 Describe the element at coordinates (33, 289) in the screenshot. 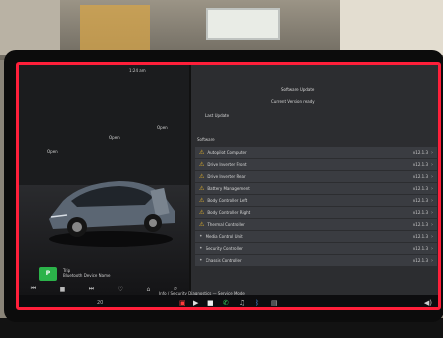

I see `prev-icon: ⏮` at that location.